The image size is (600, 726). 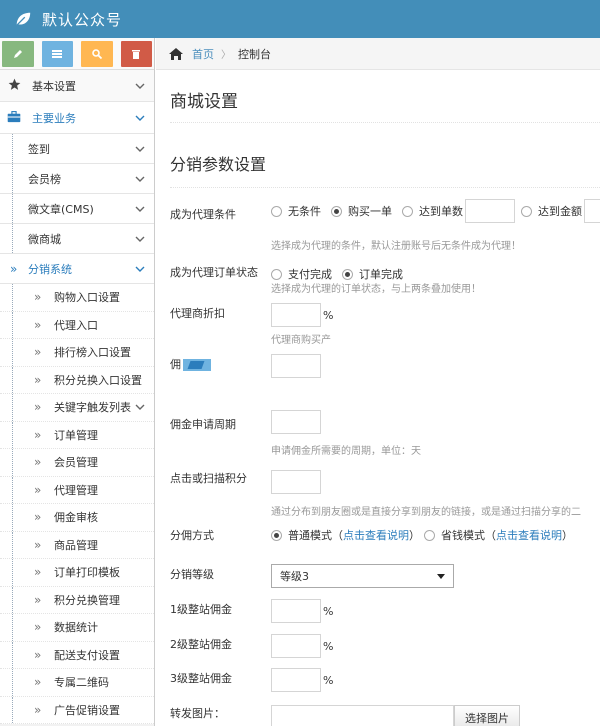 What do you see at coordinates (201, 678) in the screenshot?
I see `level3-commission-label: 3级整站佣金` at bounding box center [201, 678].